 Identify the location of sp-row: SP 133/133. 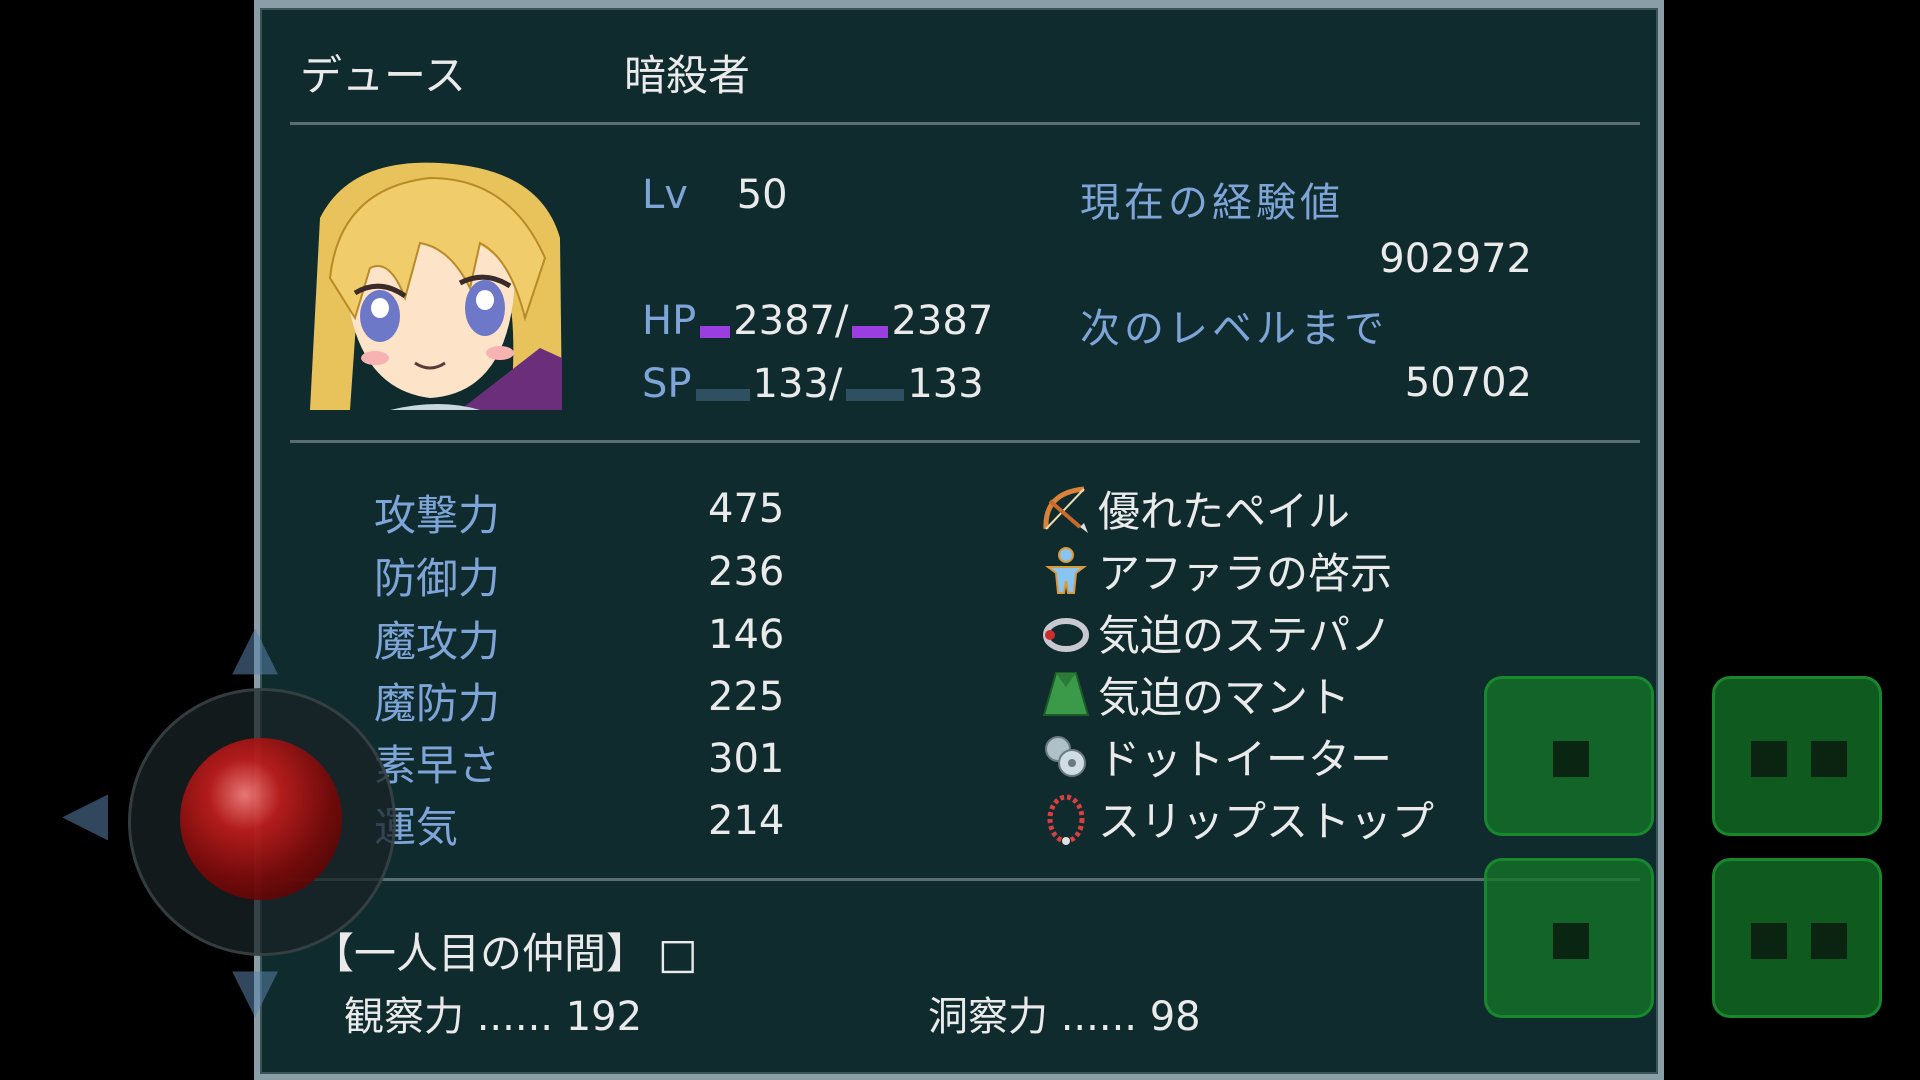
(813, 384).